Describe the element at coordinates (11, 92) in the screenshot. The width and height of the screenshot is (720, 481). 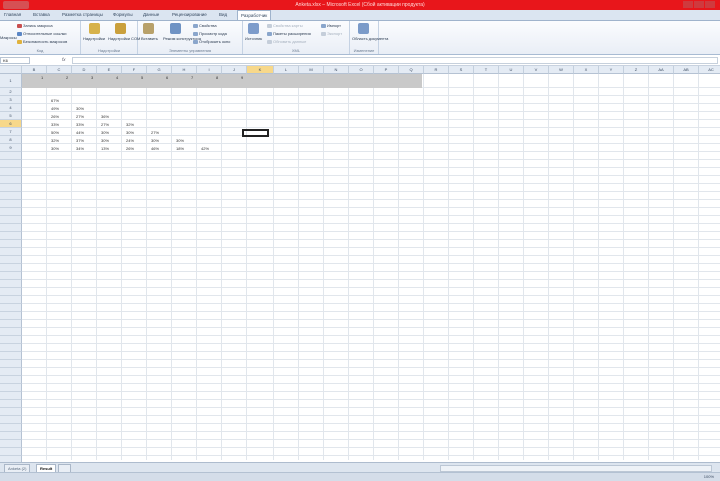
I see `row-header: 2` at that location.